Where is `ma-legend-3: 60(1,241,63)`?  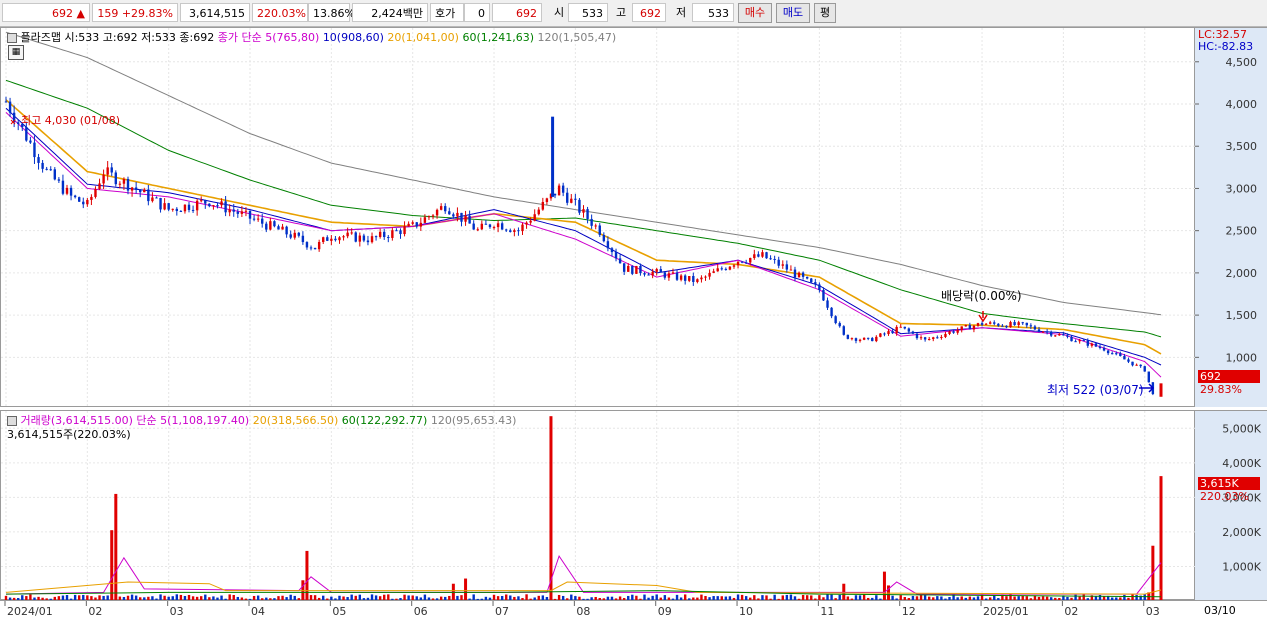 ma-legend-3: 60(1,241,63) is located at coordinates (498, 37).